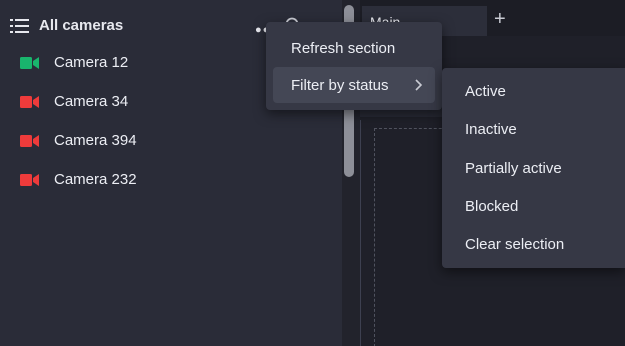 Image resolution: width=625 pixels, height=346 pixels. Describe the element at coordinates (135, 103) in the screenshot. I see `list-item: Camera 34` at that location.